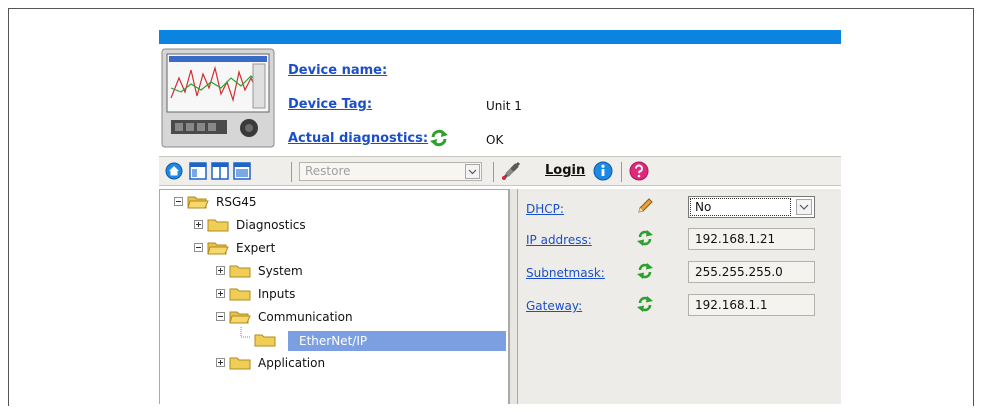 Image resolution: width=984 pixels, height=412 pixels. What do you see at coordinates (330, 104) in the screenshot?
I see `device-tag-link: Device Tag:` at bounding box center [330, 104].